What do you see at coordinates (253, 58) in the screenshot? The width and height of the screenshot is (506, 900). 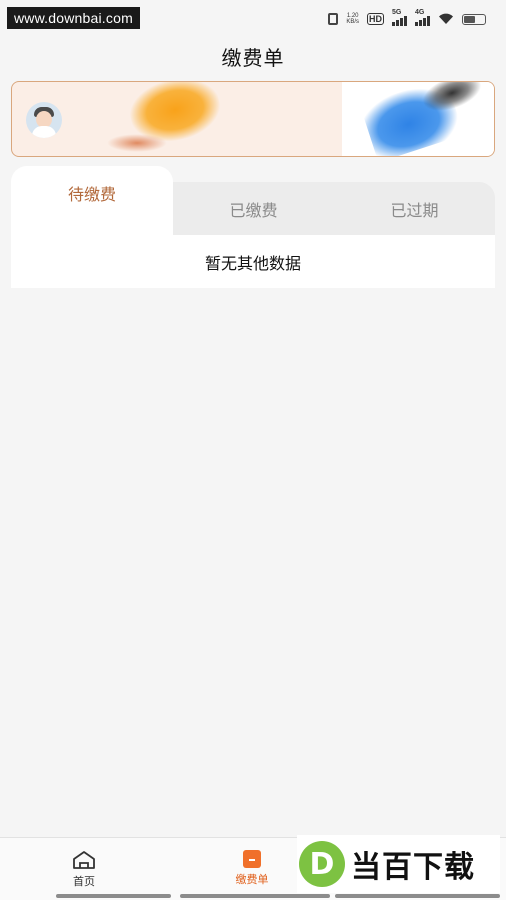 I see `page-title: 缴费单` at bounding box center [253, 58].